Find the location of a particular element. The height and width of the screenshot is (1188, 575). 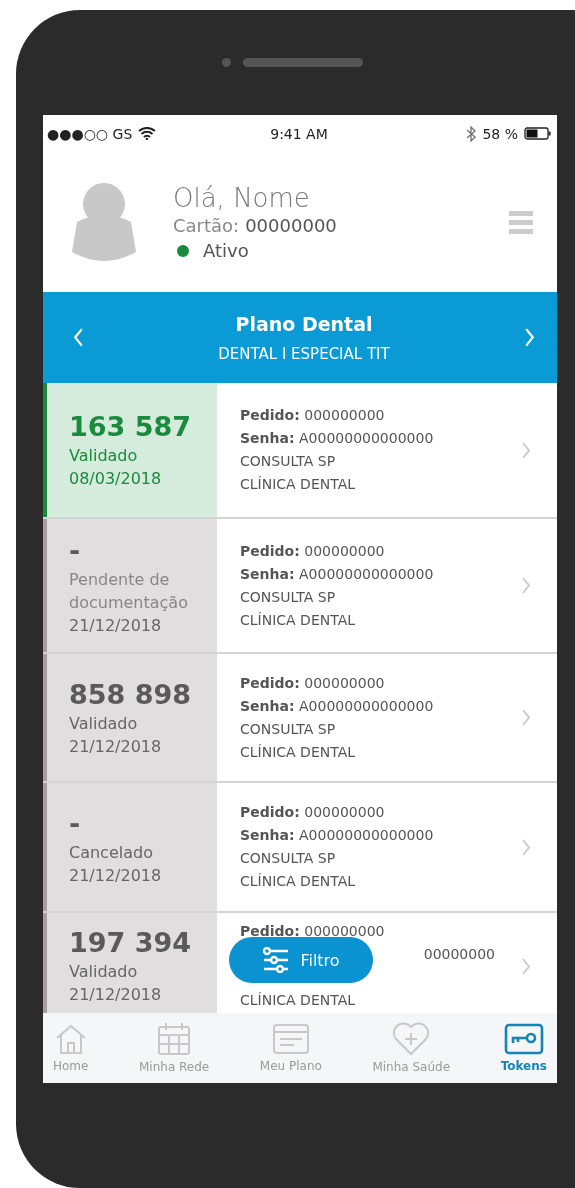

status-text: Ativo is located at coordinates (226, 250).